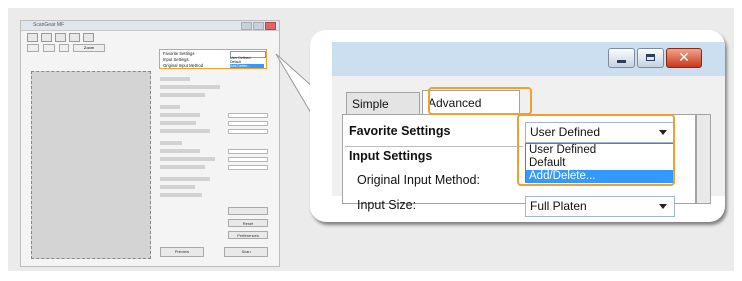 The height and width of the screenshot is (281, 742). Describe the element at coordinates (383, 112) in the screenshot. I see `tab-simple-mode: Simple Mode` at that location.